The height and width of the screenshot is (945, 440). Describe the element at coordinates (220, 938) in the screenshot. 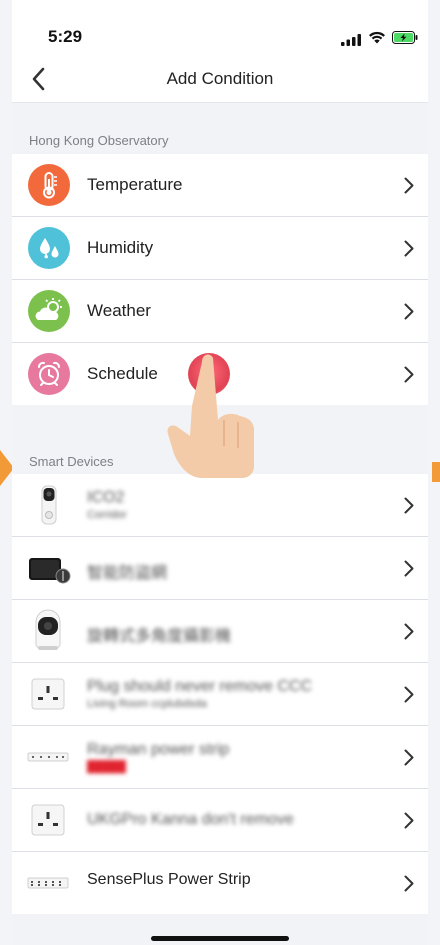

I see `home-indicator` at that location.